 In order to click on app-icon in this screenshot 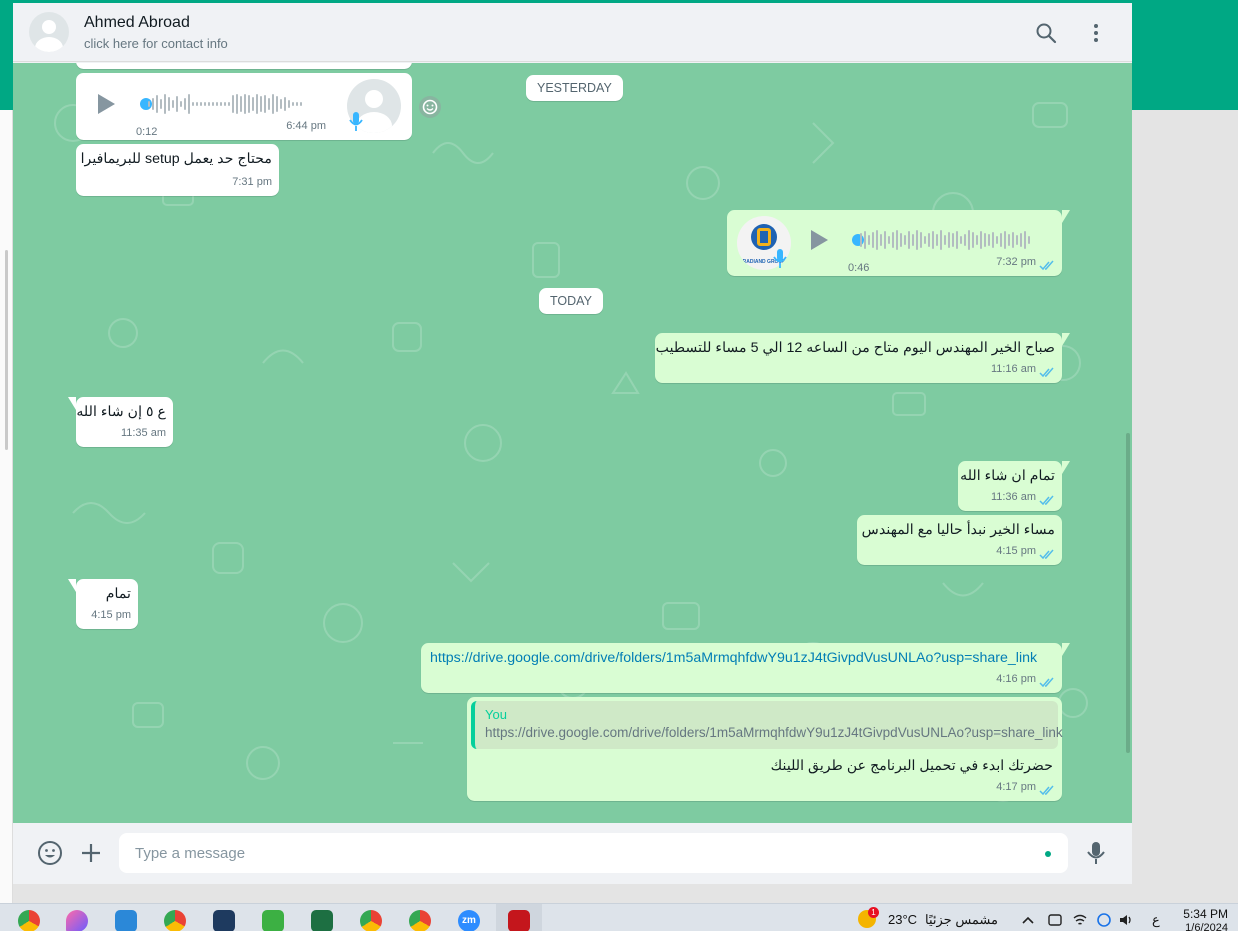, I will do `click(224, 920)`.